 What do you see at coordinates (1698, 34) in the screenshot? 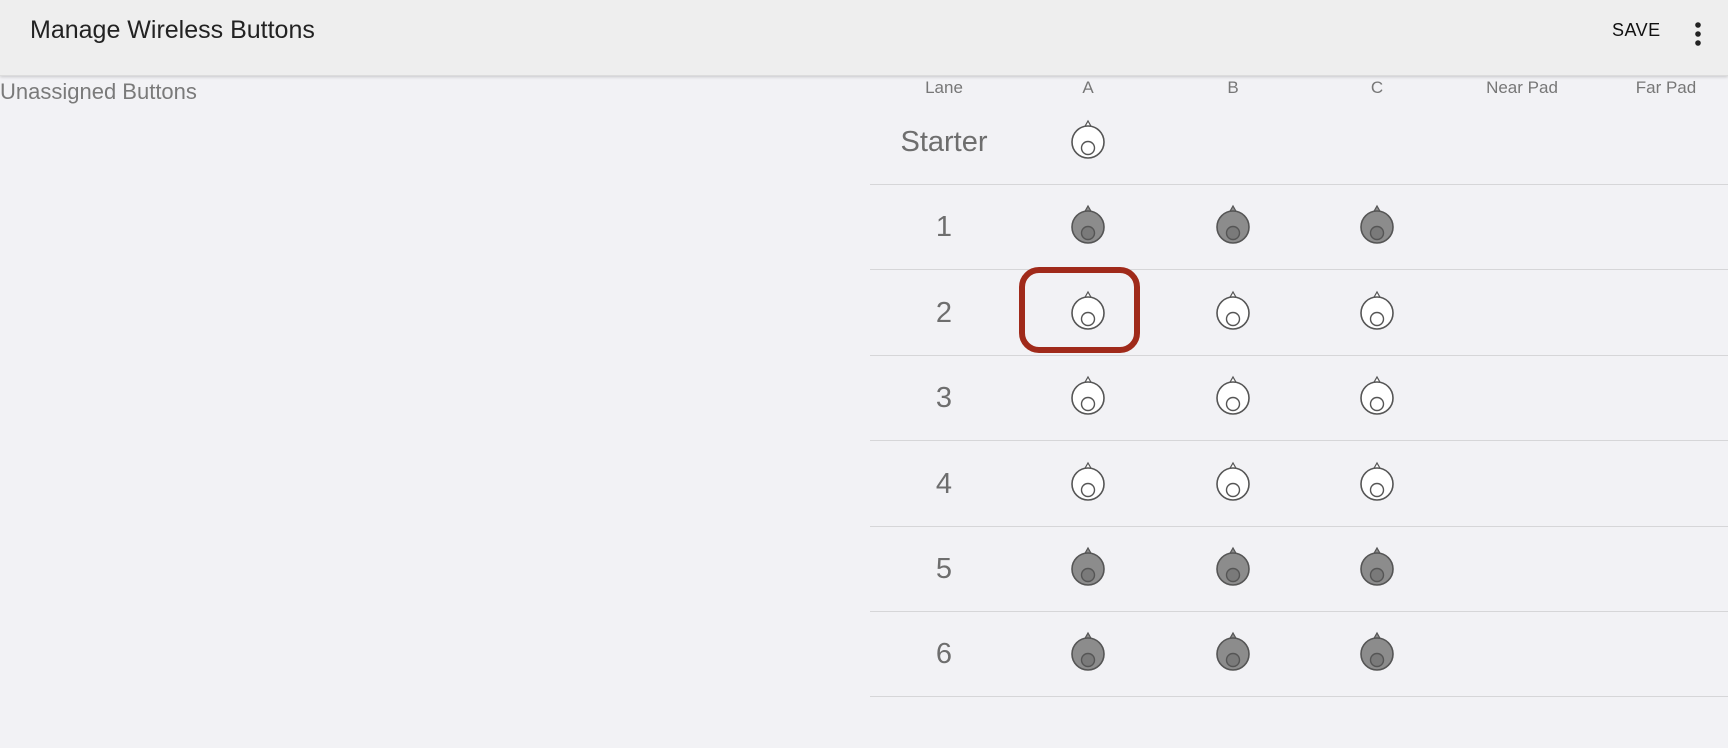
I see `more-vert-icon` at bounding box center [1698, 34].